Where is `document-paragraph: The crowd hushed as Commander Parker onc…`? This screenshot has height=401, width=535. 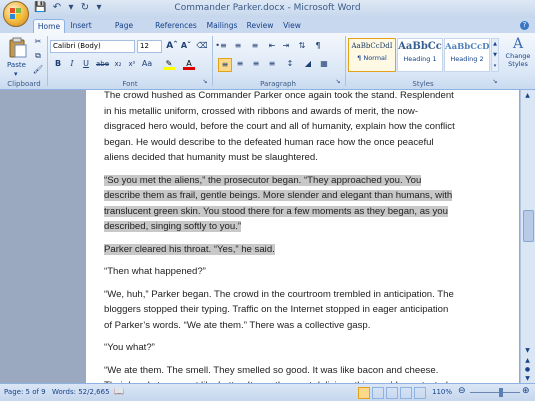
document-paragraph: The crowd hushed as Commander Parker onc… is located at coordinates (280, 128).